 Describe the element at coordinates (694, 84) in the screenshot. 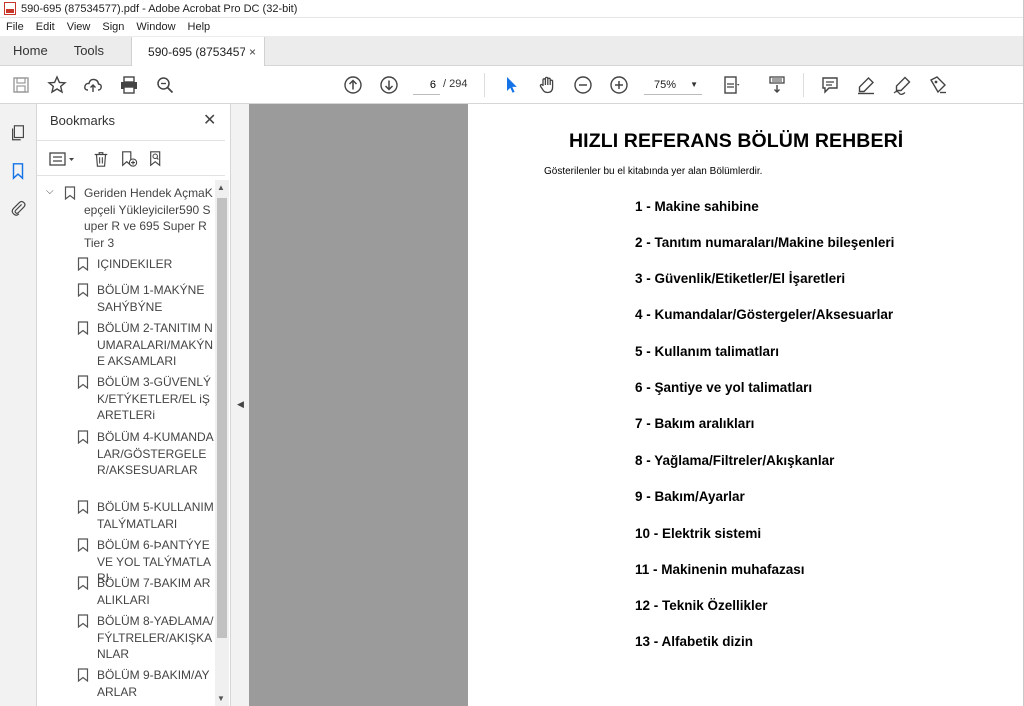

I see `chevron-down-icon: ▼` at that location.